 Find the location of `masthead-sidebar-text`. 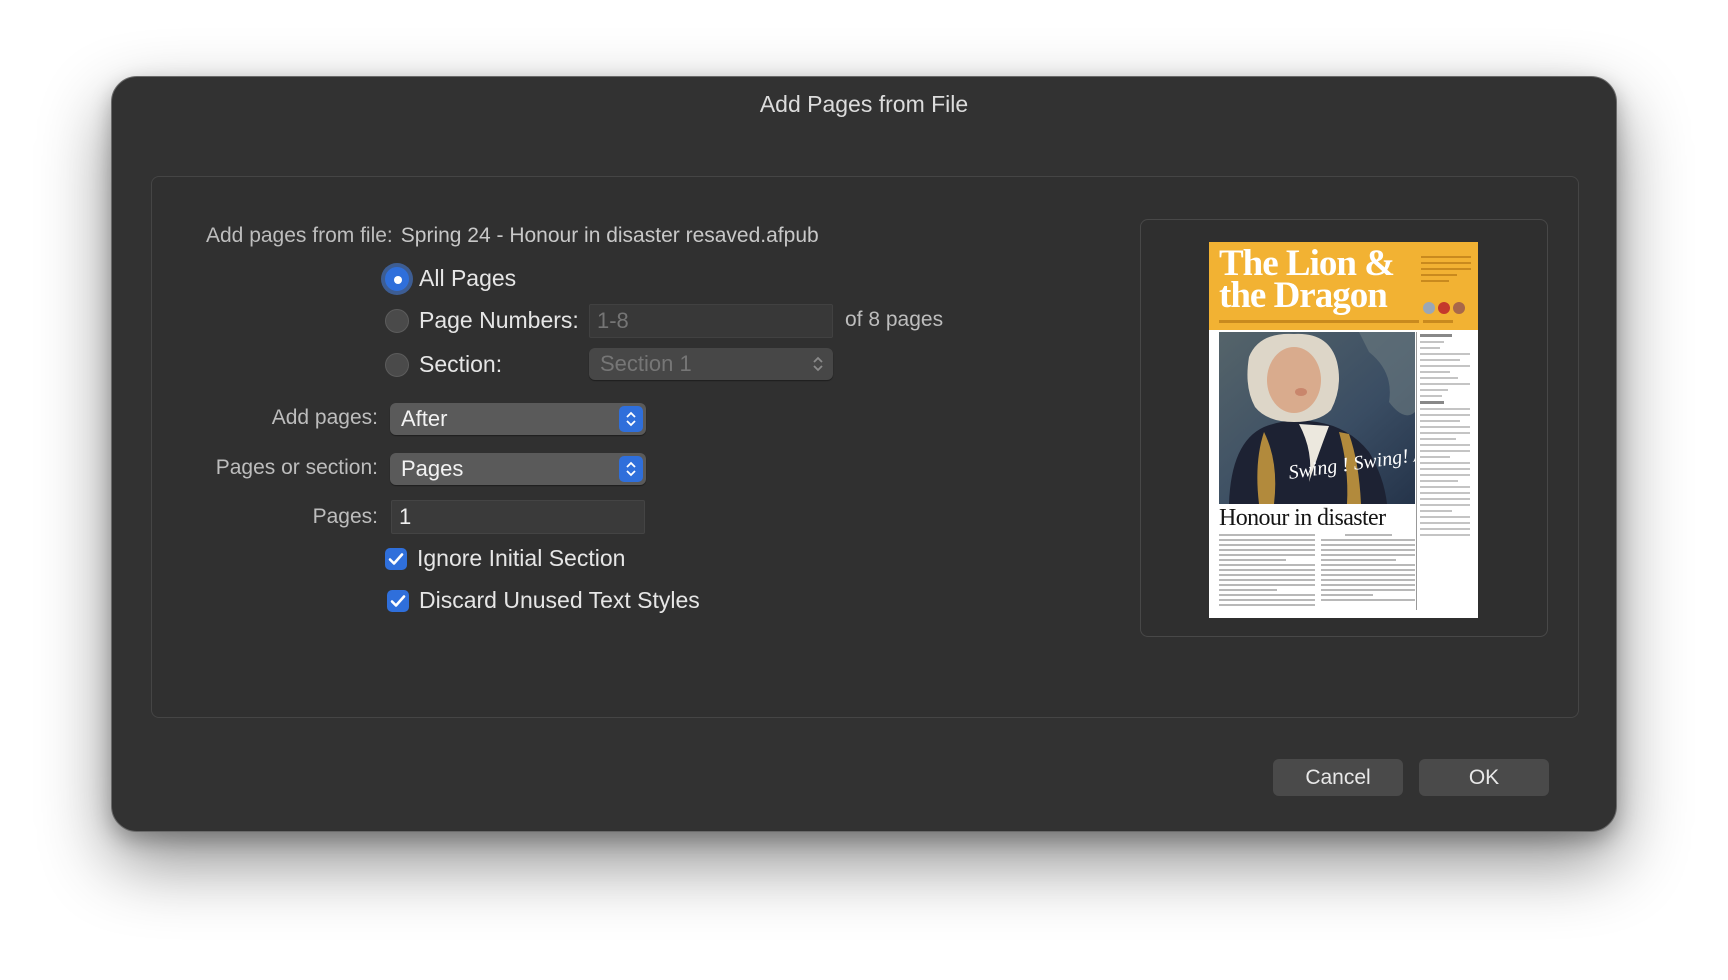

masthead-sidebar-text is located at coordinates (1446, 271).